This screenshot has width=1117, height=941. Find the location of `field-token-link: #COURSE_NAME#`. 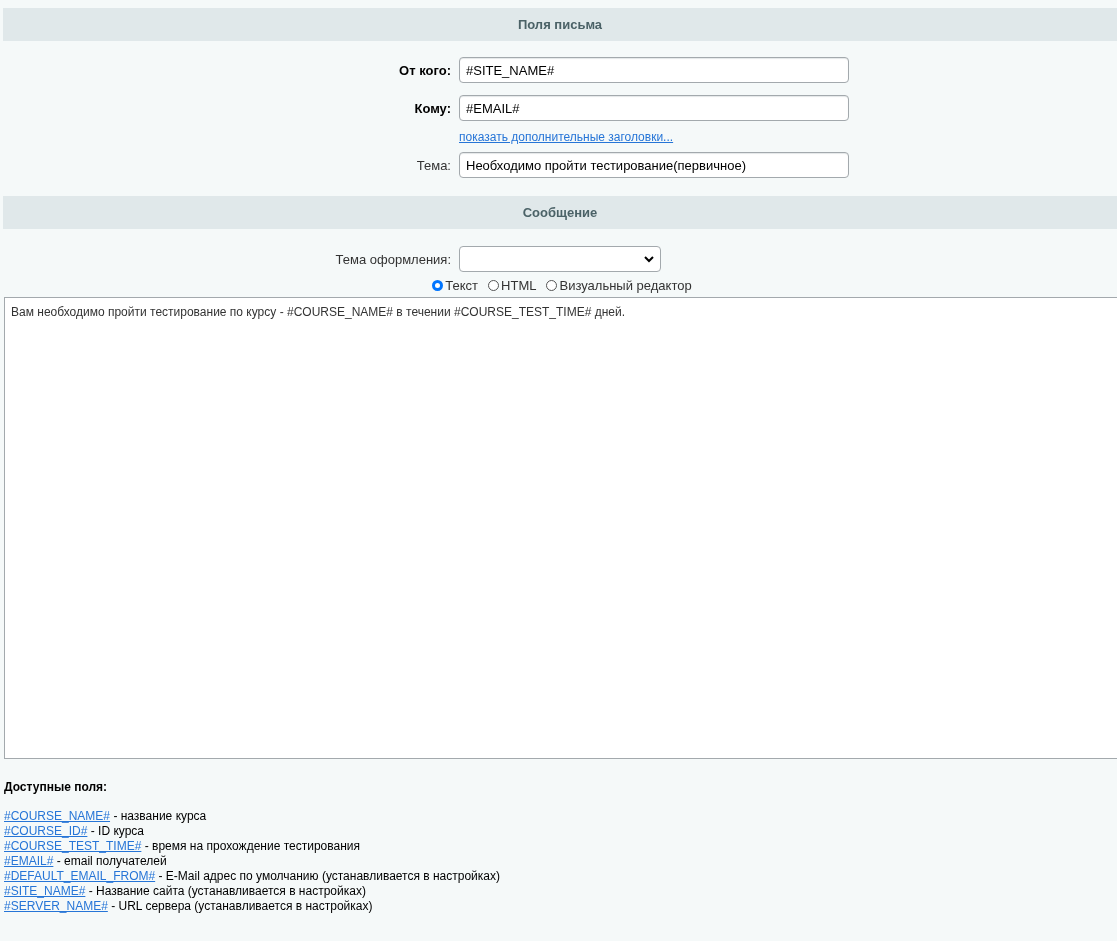

field-token-link: #COURSE_NAME# is located at coordinates (57, 816).